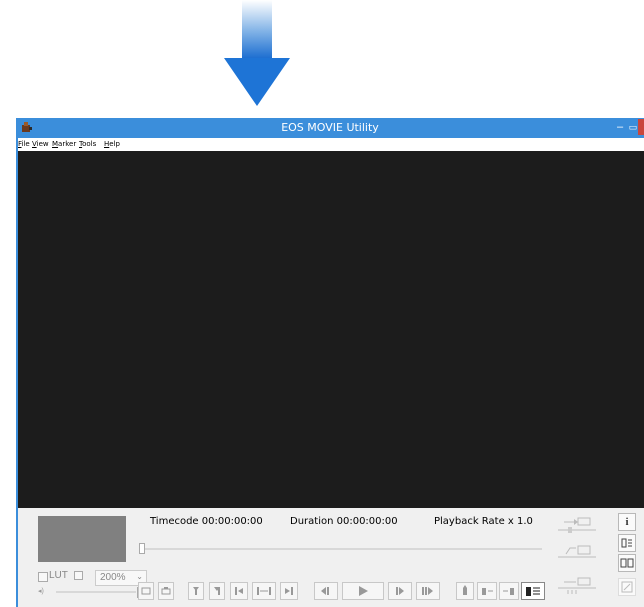  Describe the element at coordinates (82, 539) in the screenshot. I see `clip-thumbnail` at that location.